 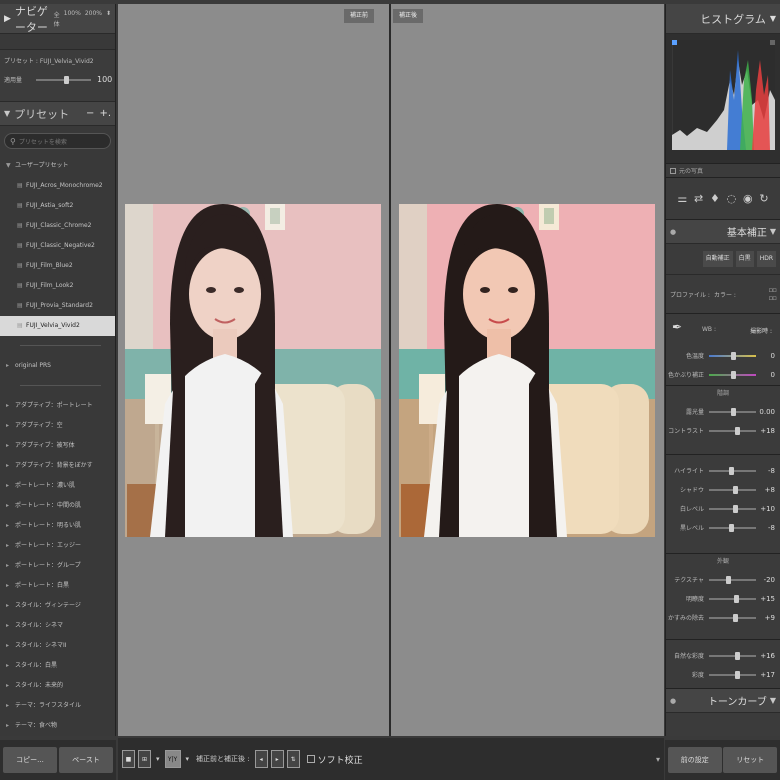 I want to click on eyedropper-icon: ✒, so click(x=677, y=327).